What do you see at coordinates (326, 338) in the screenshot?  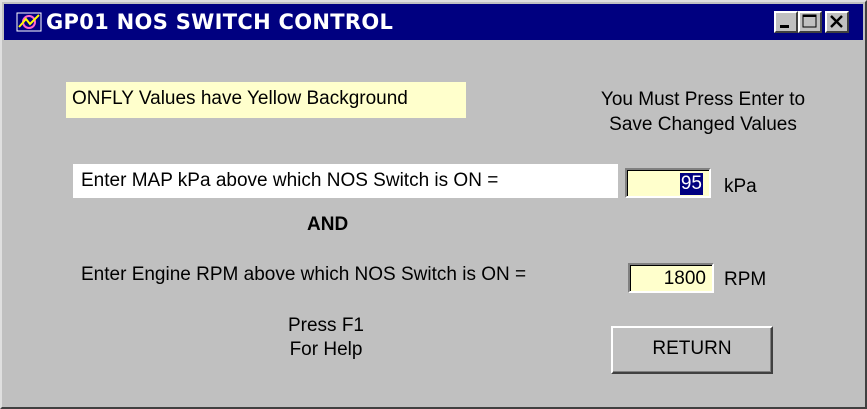 I see `help-note: Press F1 For Help` at bounding box center [326, 338].